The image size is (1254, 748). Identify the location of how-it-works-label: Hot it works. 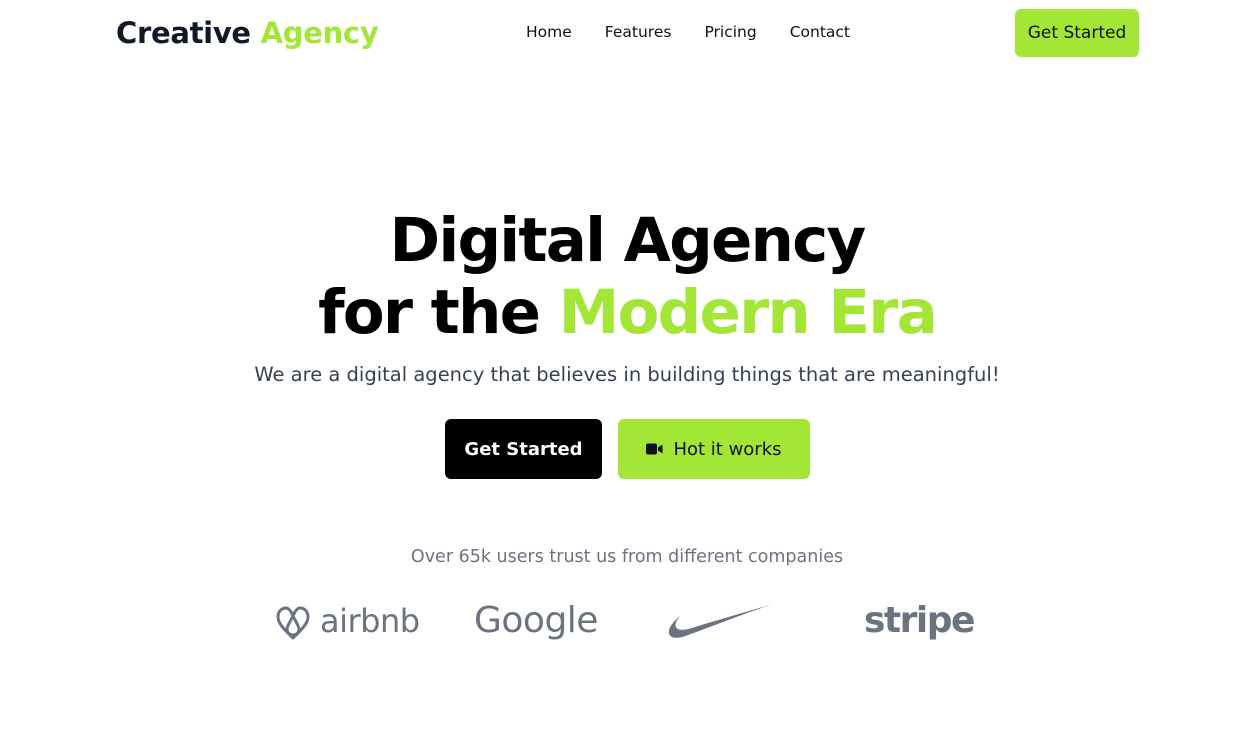
(727, 449).